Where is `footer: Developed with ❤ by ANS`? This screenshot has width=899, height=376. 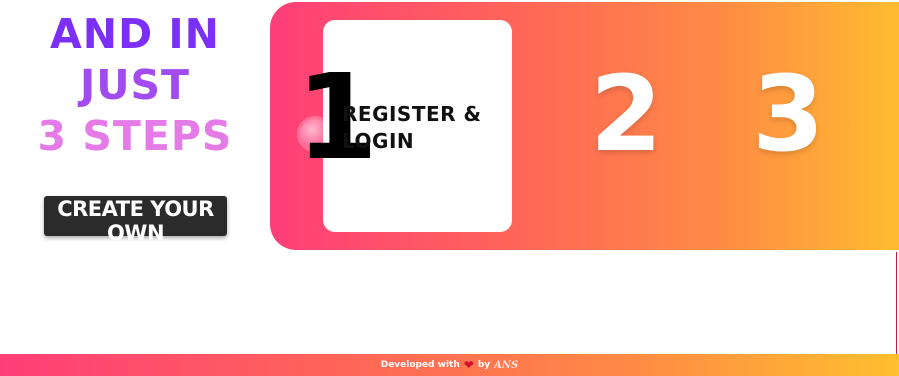
footer: Developed with ❤ by ANS is located at coordinates (449, 365).